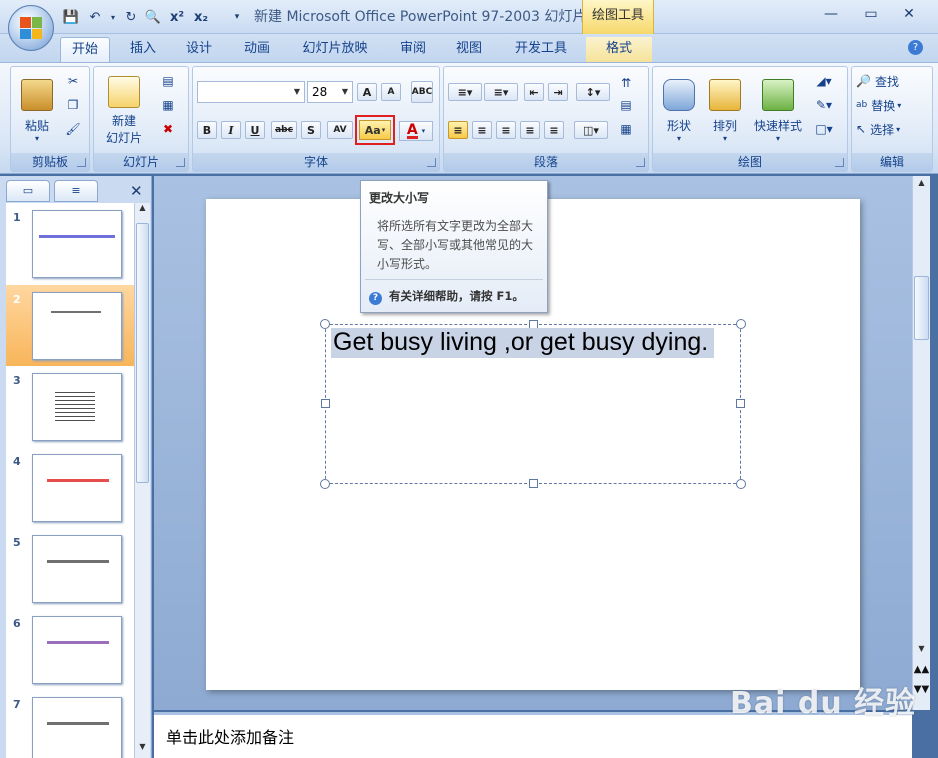  What do you see at coordinates (199, 49) in the screenshot?
I see `tab-design: 设计` at bounding box center [199, 49].